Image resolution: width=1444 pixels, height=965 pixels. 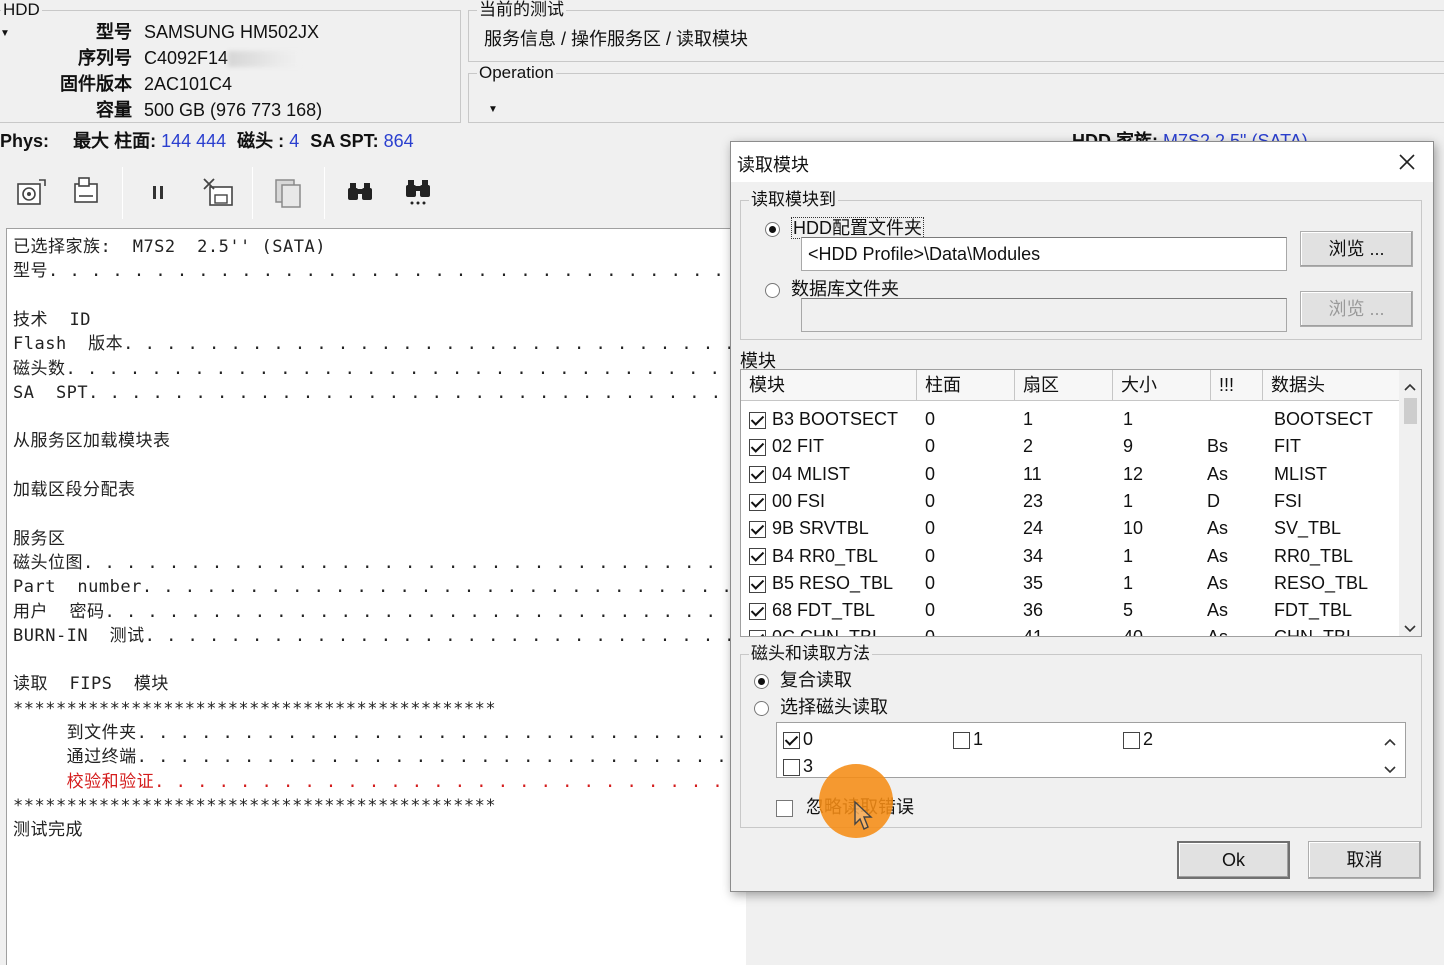 I want to click on cell-sector: 41, so click(x=1033, y=630).